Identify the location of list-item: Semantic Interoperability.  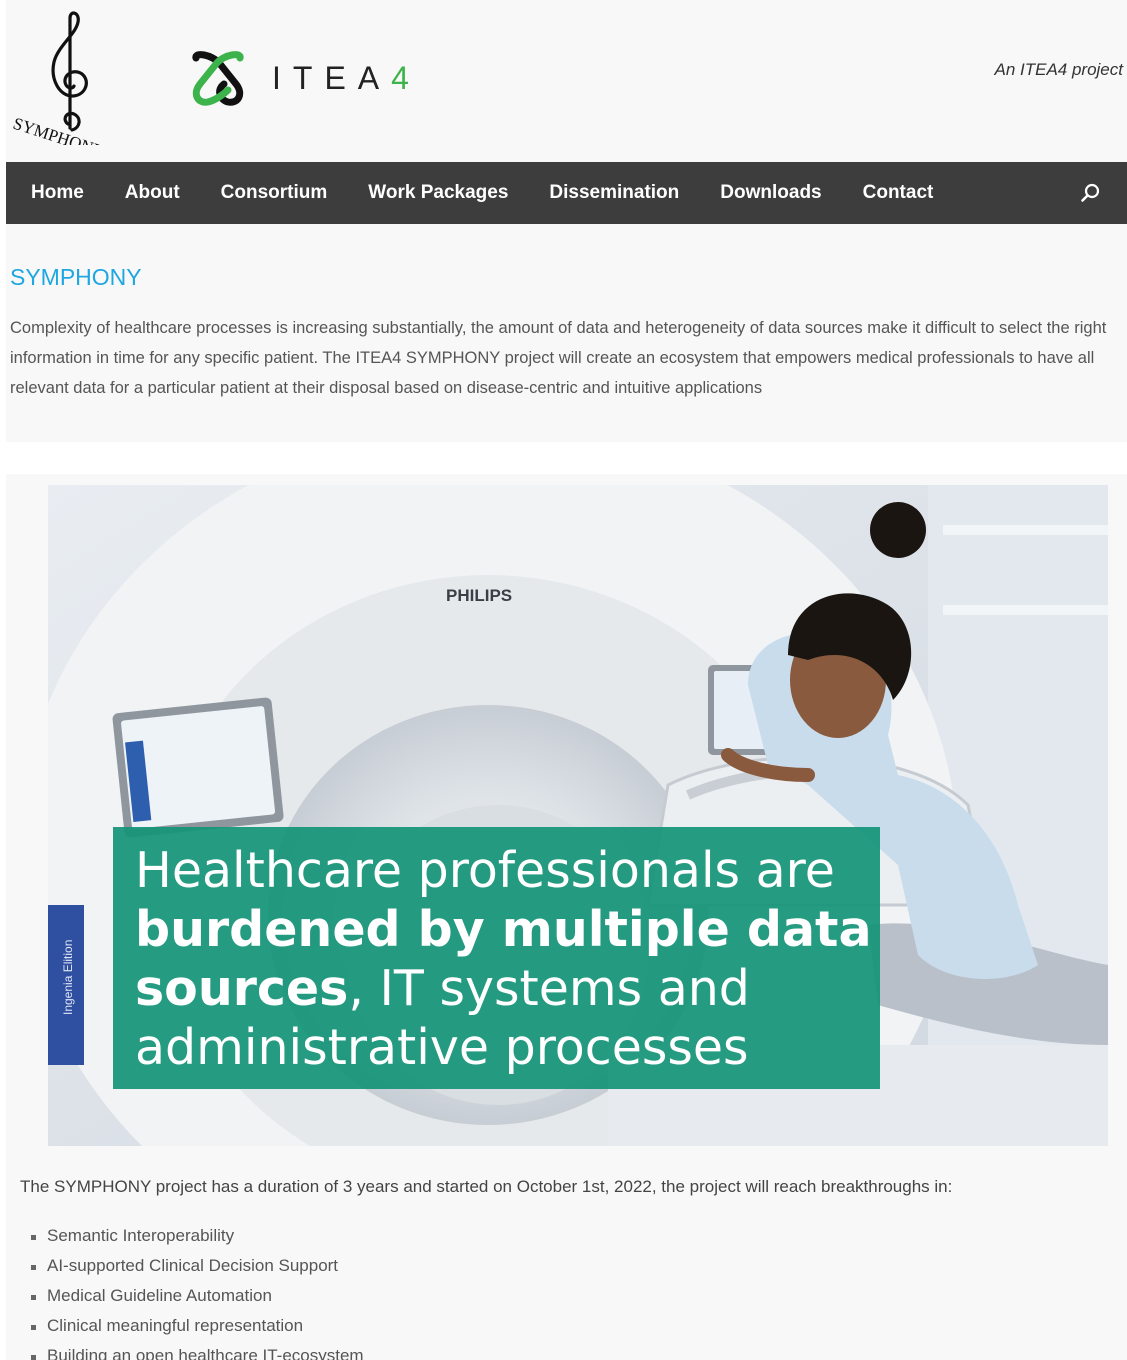
(196, 1236).